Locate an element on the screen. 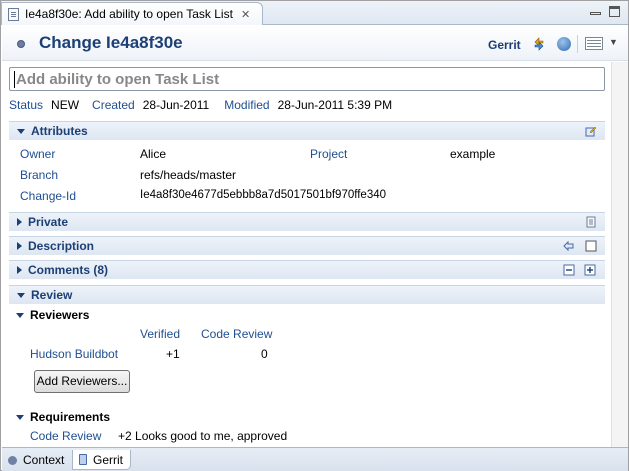 The image size is (629, 471). close-icon: ✕ is located at coordinates (245, 14).